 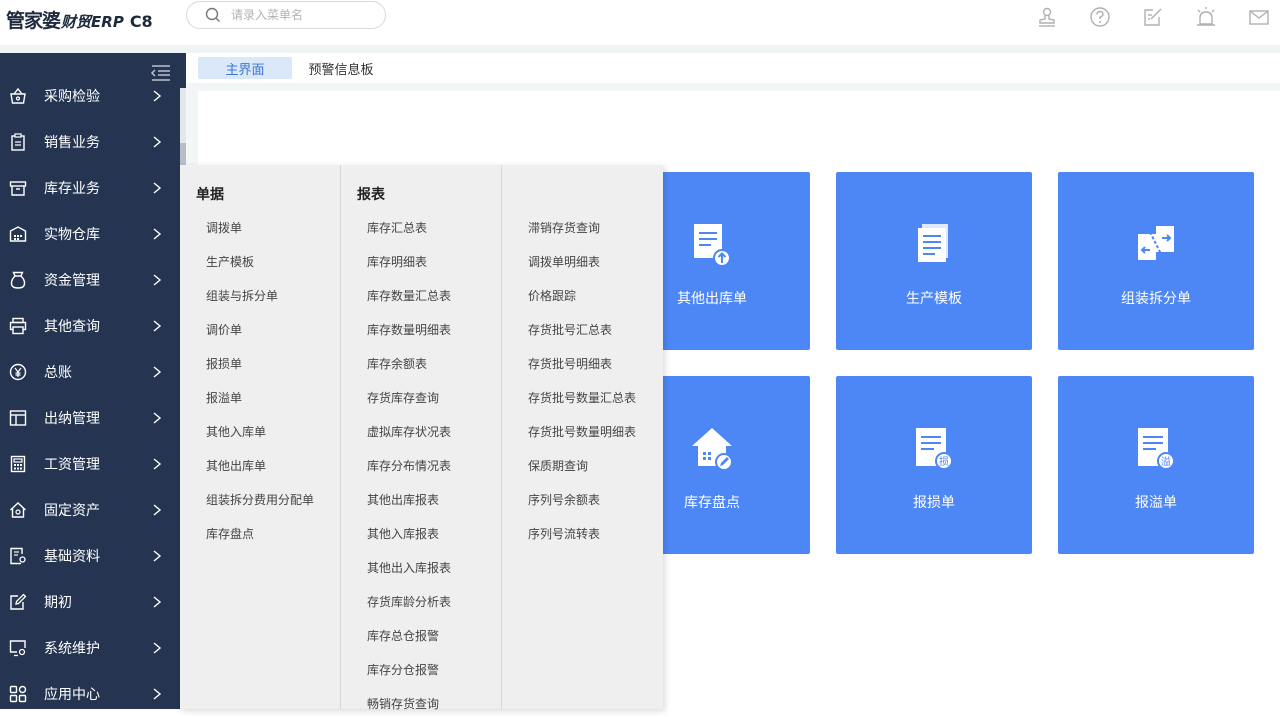 What do you see at coordinates (236, 465) in the screenshot?
I see `menu-item: 其他出库单` at bounding box center [236, 465].